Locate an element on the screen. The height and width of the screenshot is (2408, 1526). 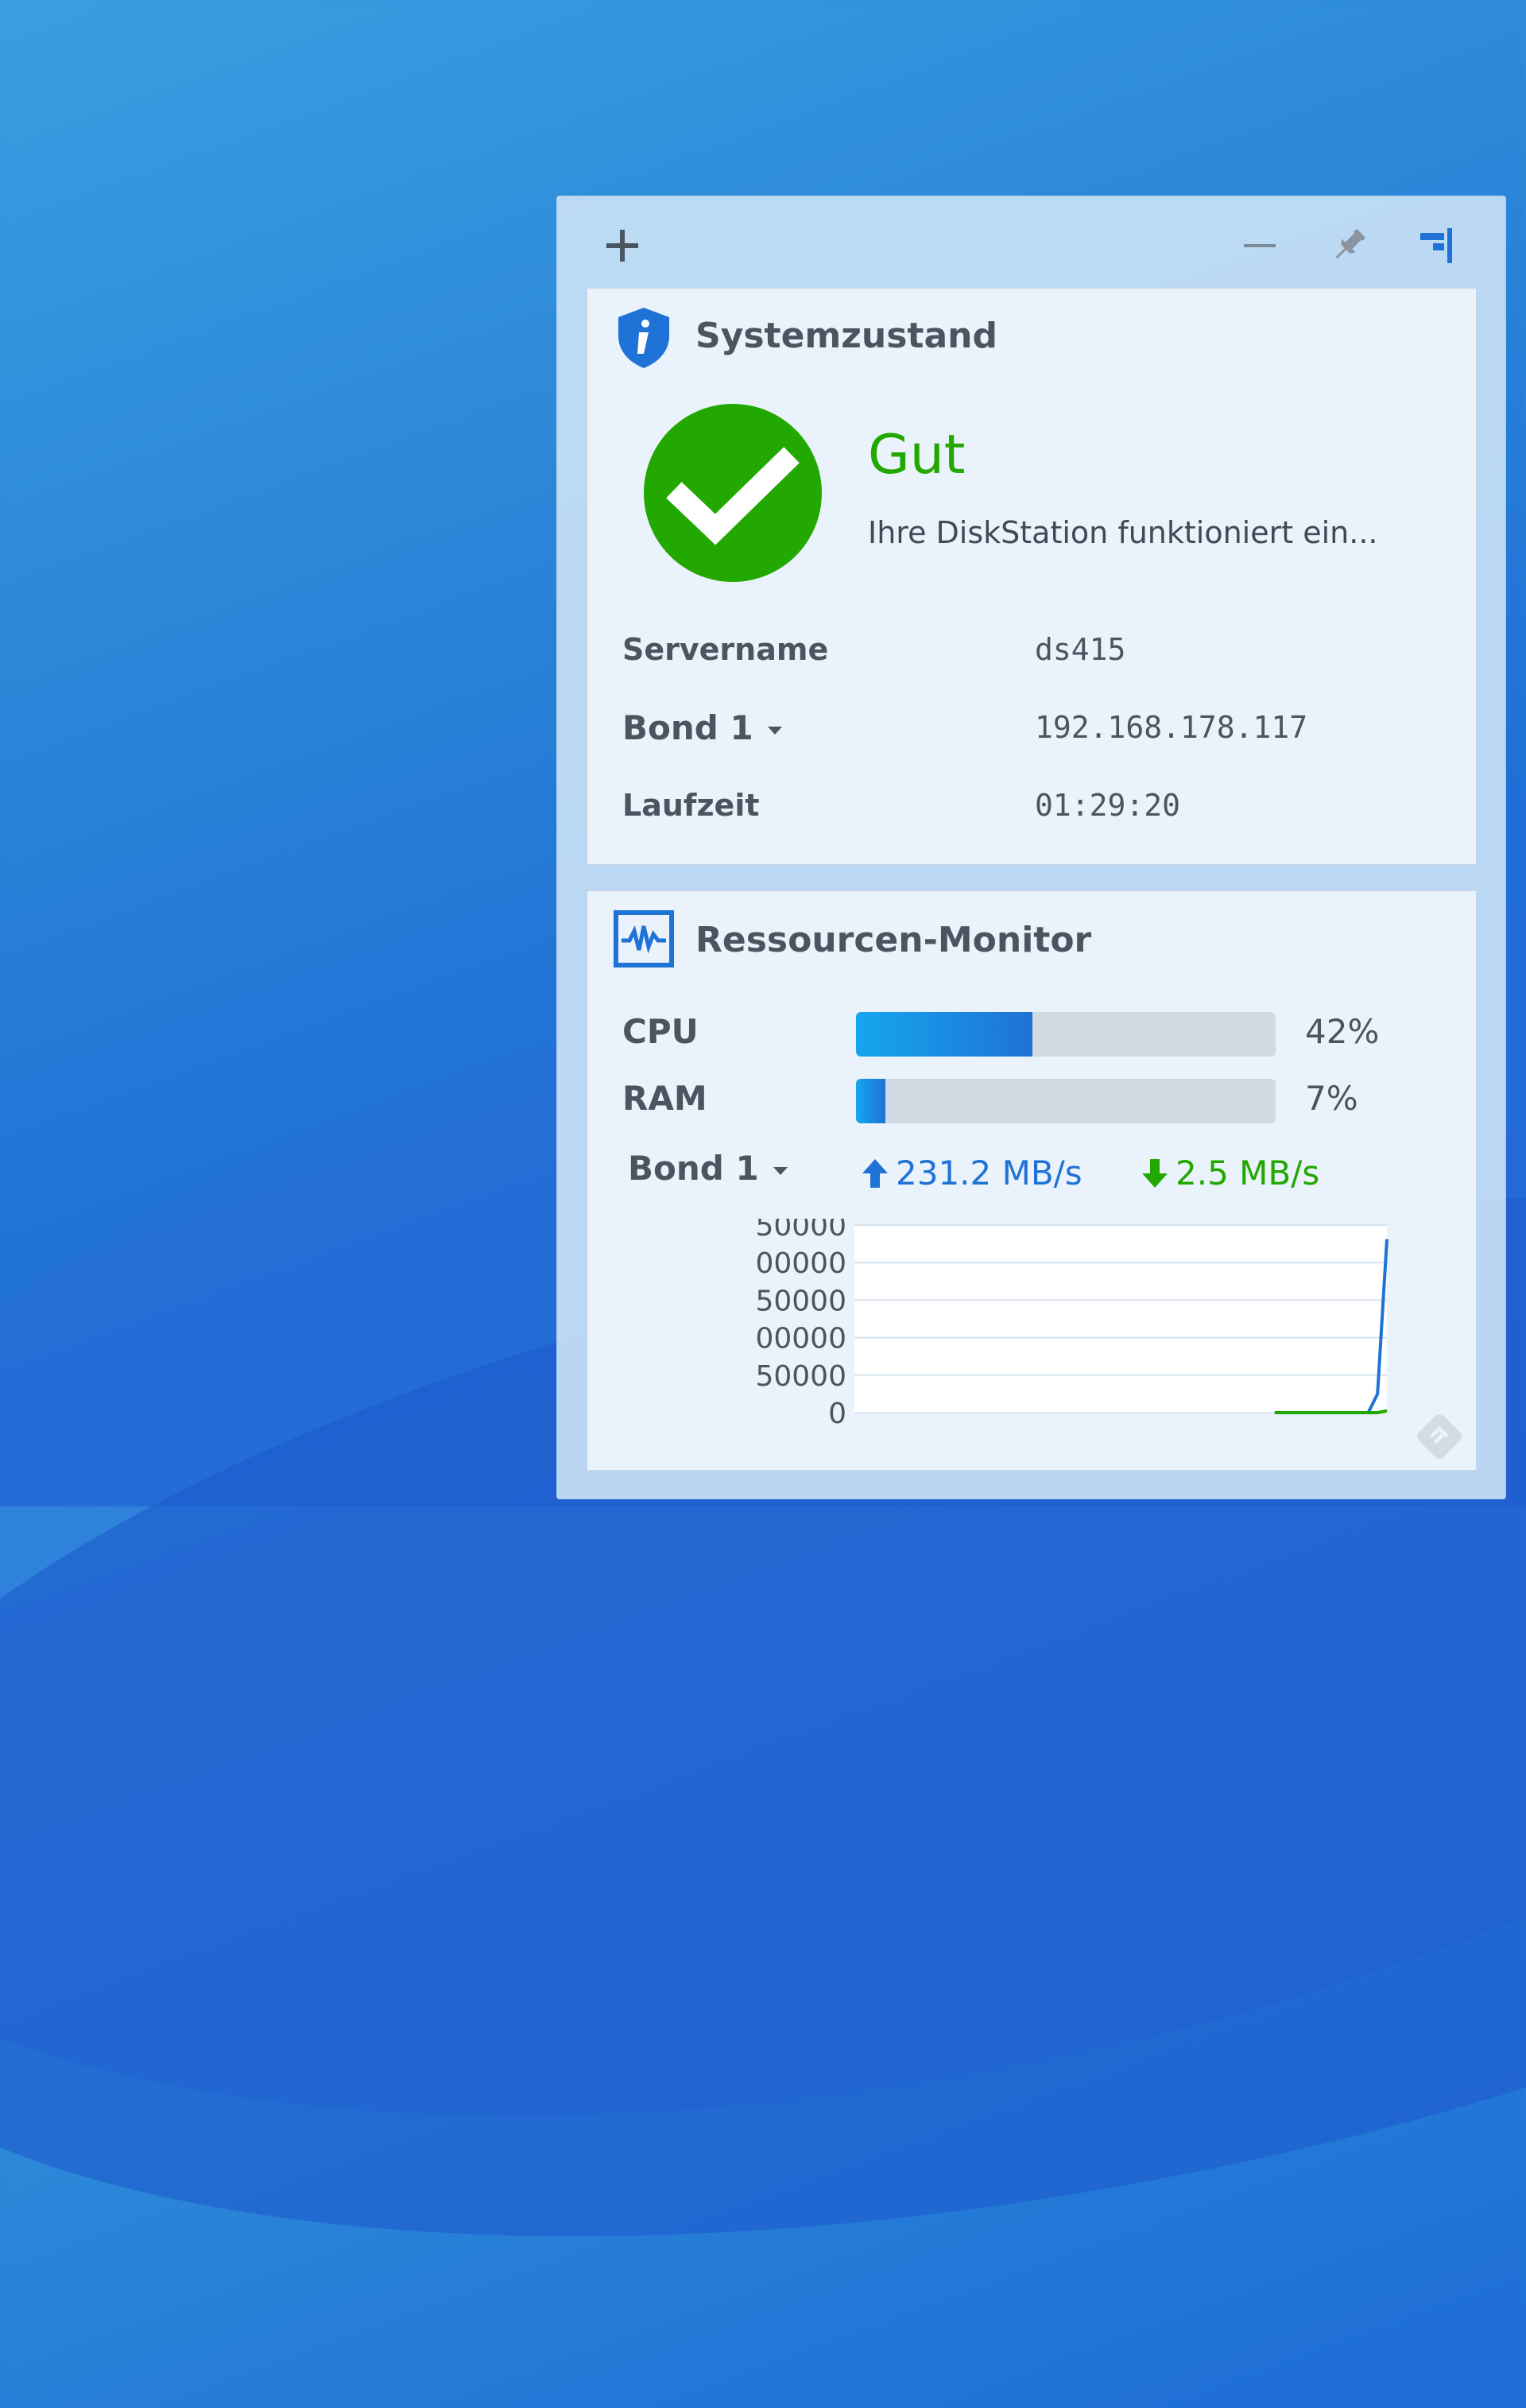
upload-speed: 231.2 MB/s is located at coordinates (972, 1173).